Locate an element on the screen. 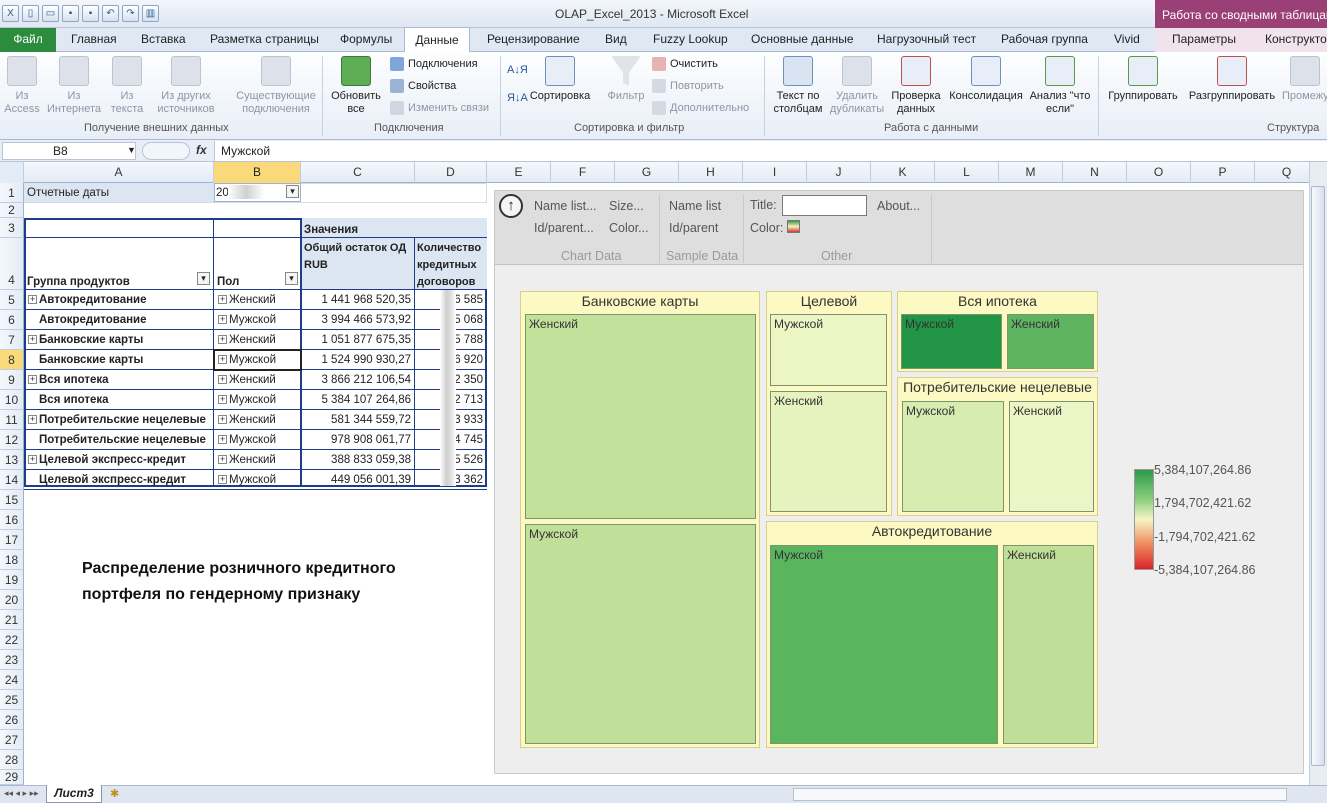  row-header: 22 is located at coordinates (12, 640).